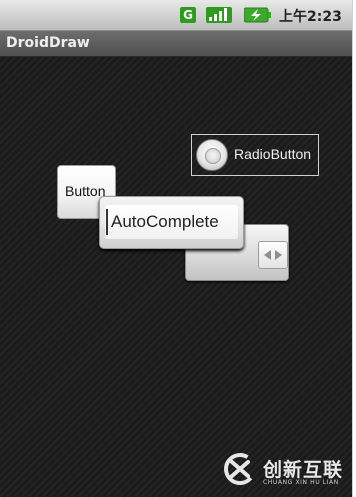  I want to click on status-bar: G 上午2:23, so click(176, 15).